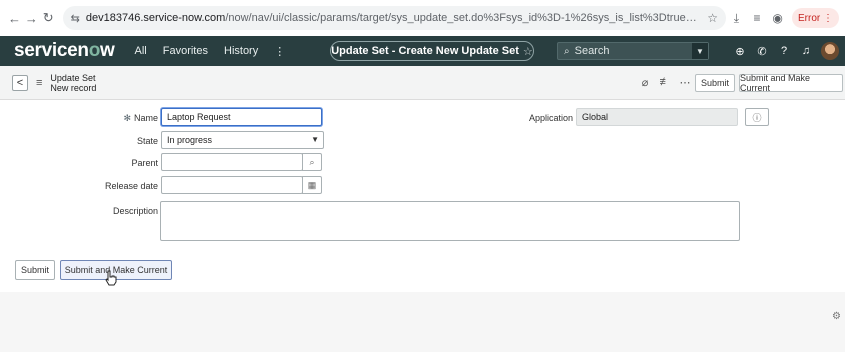  What do you see at coordinates (107, 50) in the screenshot?
I see `logo-text-end: w` at bounding box center [107, 50].